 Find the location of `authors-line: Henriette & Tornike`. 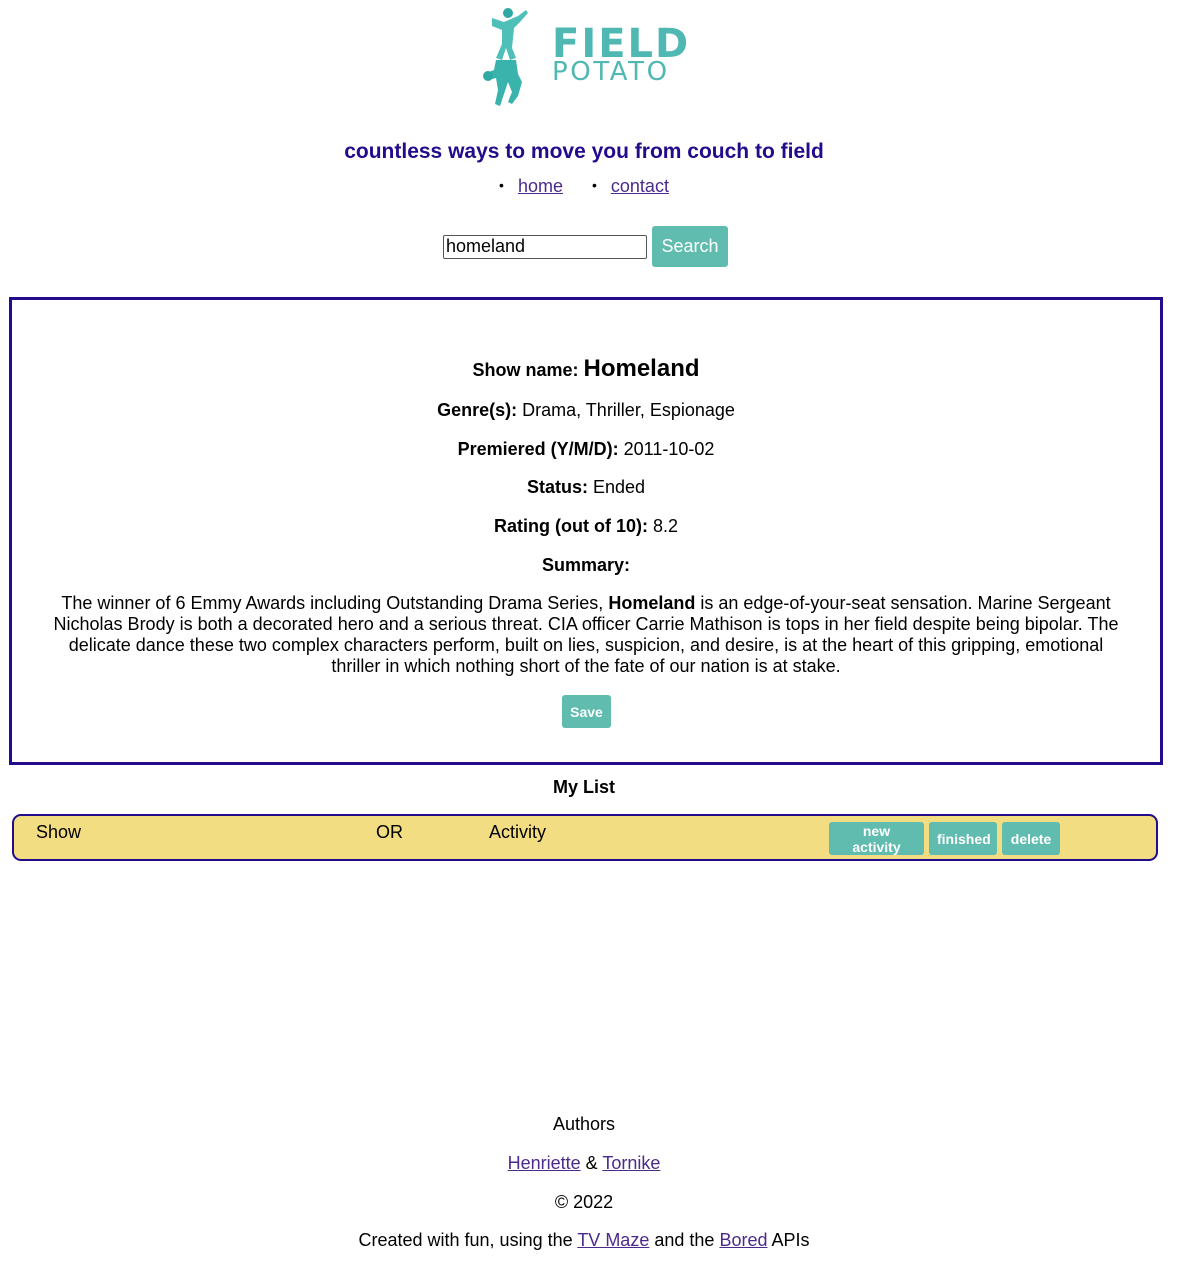

authors-line: Henriette & Tornike is located at coordinates (584, 1163).